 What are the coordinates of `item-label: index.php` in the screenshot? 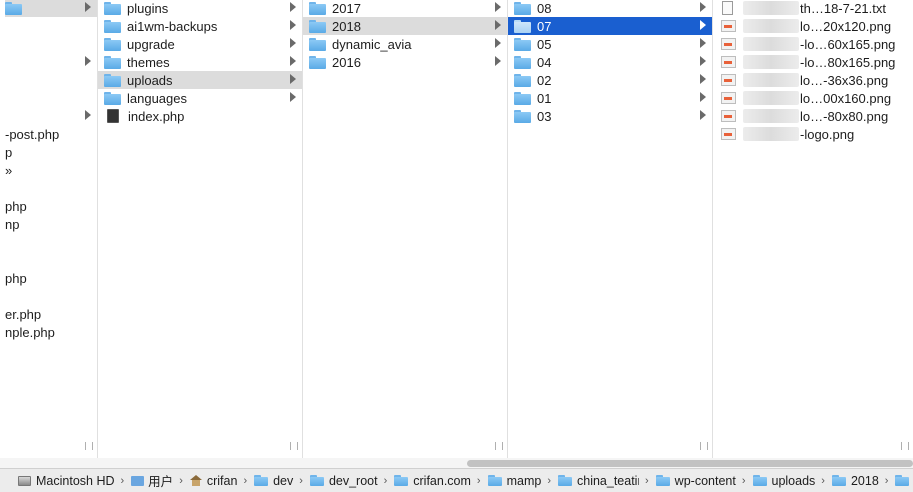 It's located at (156, 116).